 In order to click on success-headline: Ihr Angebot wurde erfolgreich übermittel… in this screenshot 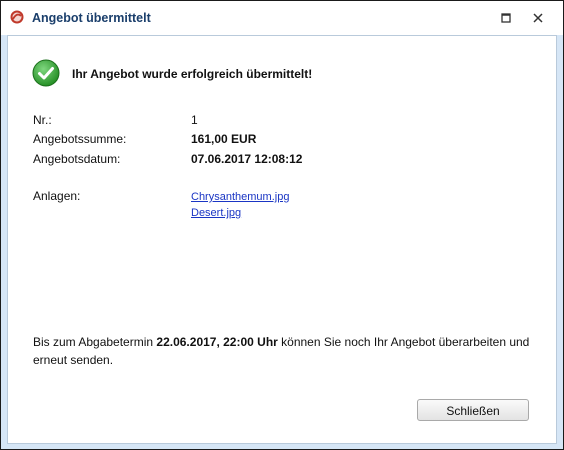, I will do `click(192, 74)`.